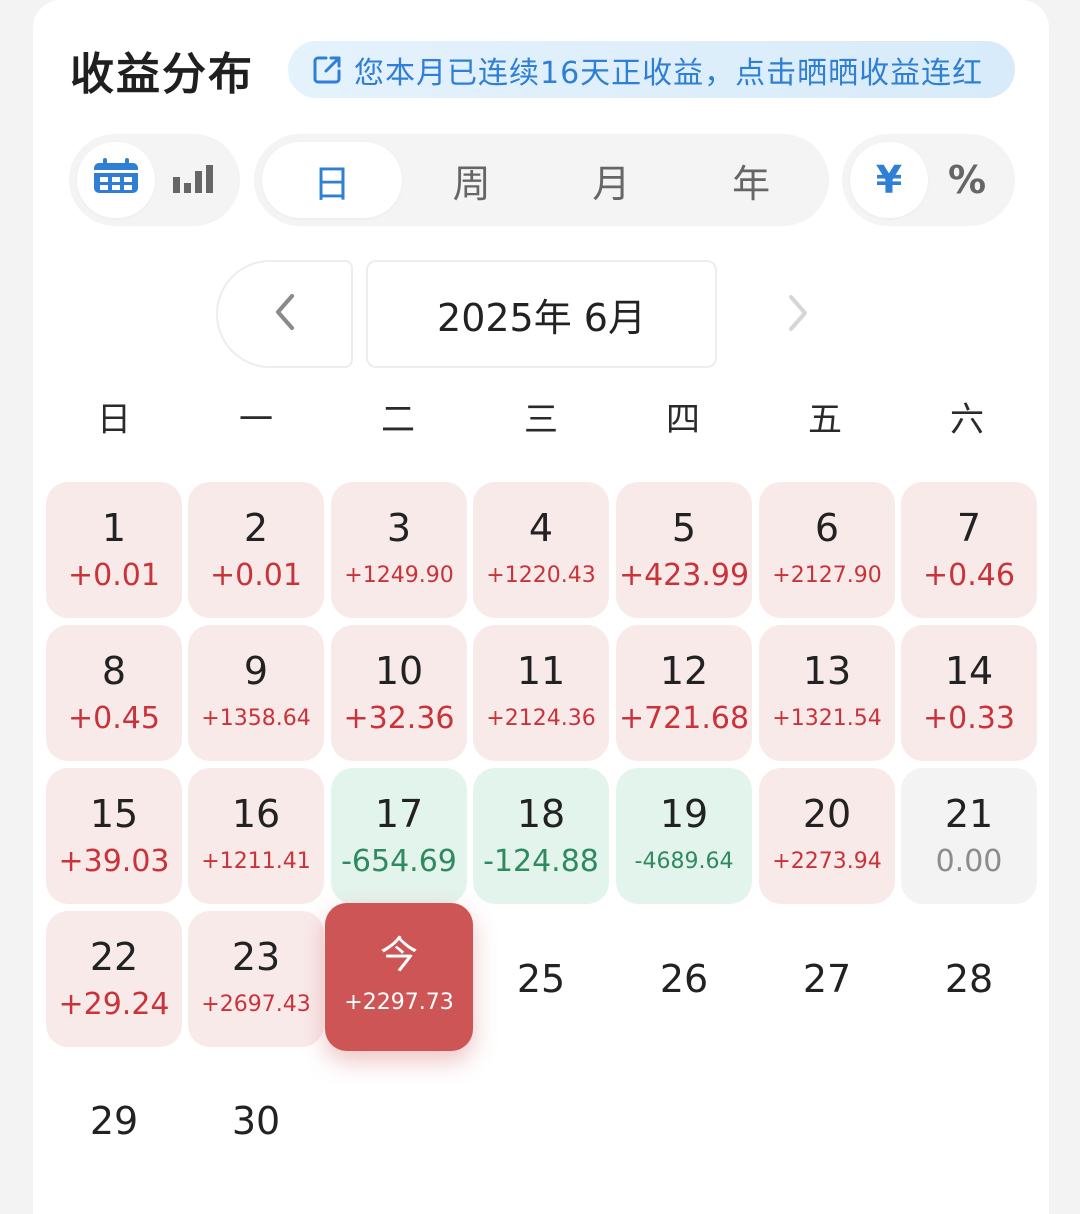 Image resolution: width=1080 pixels, height=1214 pixels. Describe the element at coordinates (399, 814) in the screenshot. I see `day-number: 17` at that location.